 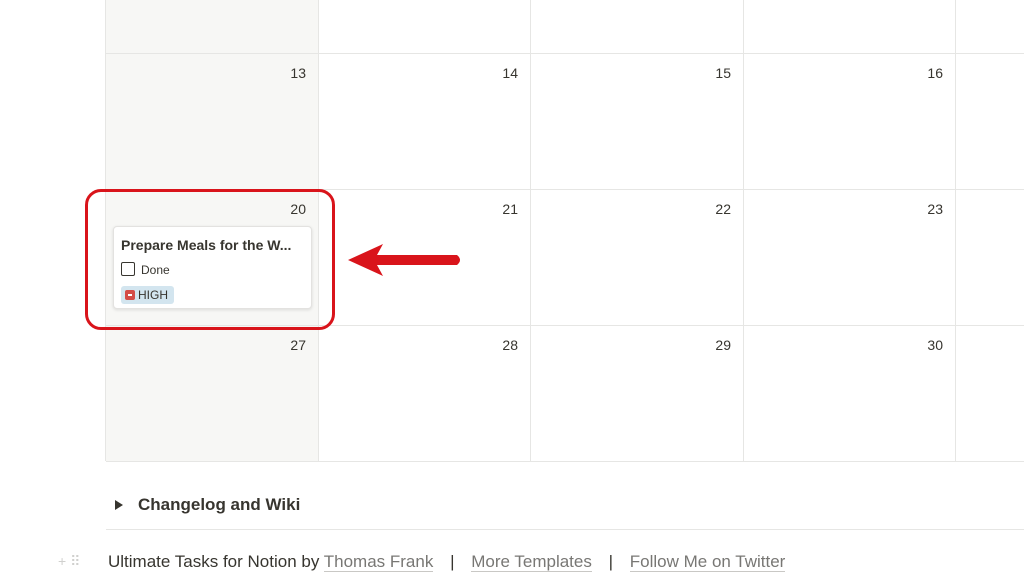 What do you see at coordinates (510, 345) in the screenshot?
I see `day-number: 28` at bounding box center [510, 345].